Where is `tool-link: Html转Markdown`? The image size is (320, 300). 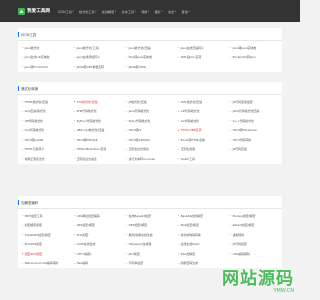
tool-link: Html转Markdown is located at coordinates (256, 131).